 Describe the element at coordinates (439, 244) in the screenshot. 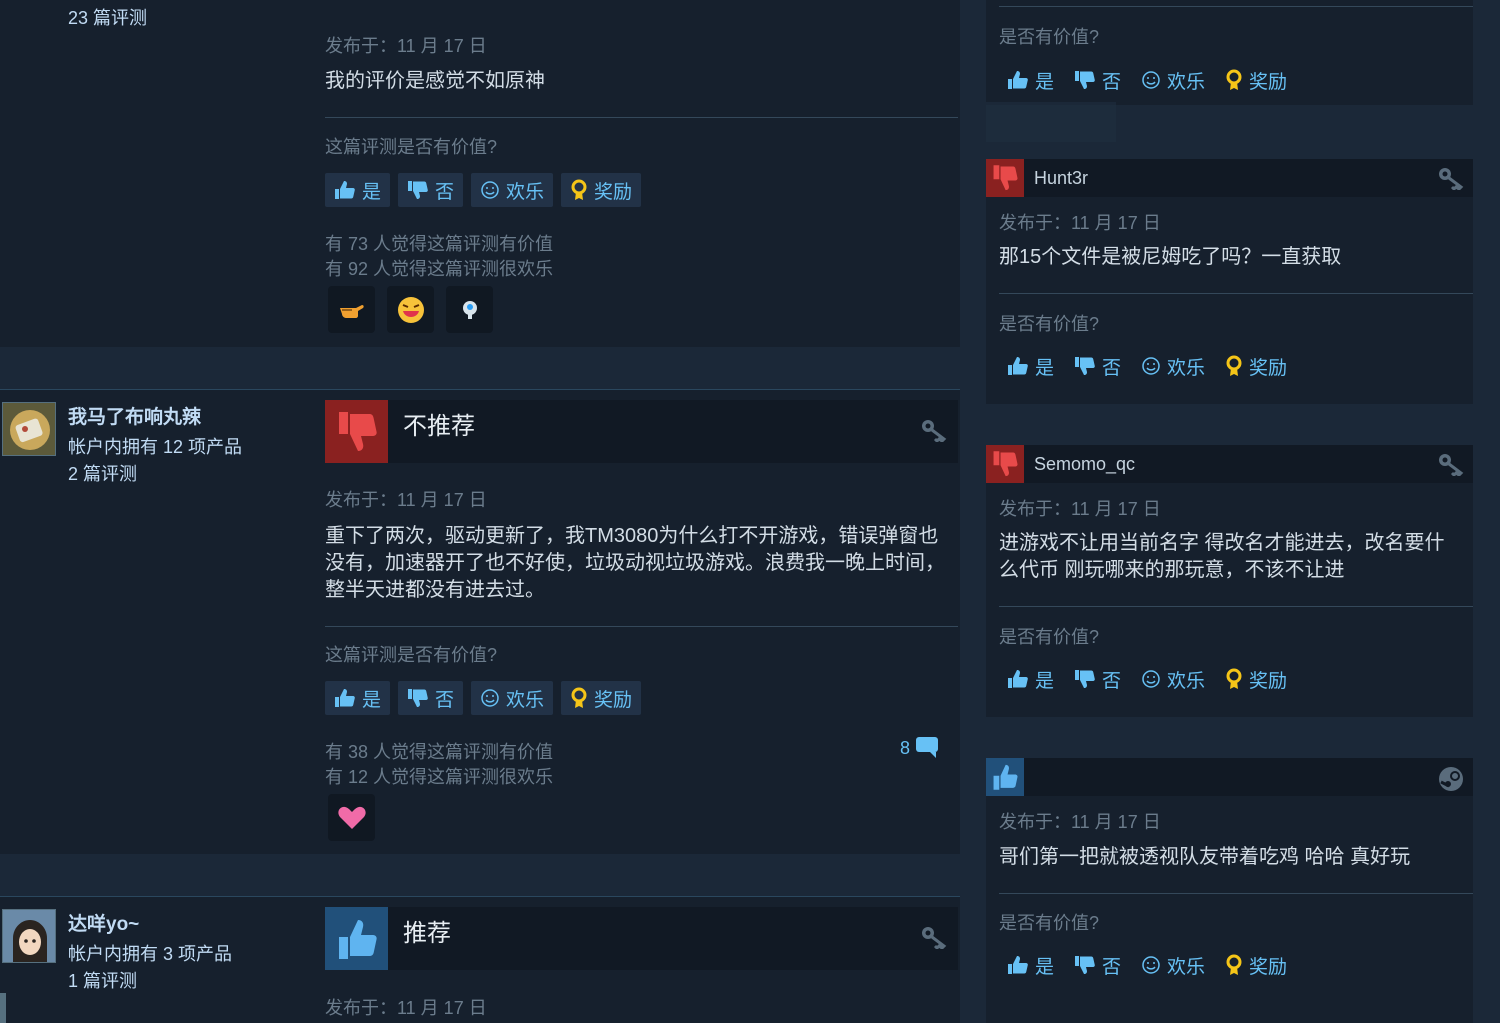

I see `helpful-count: 有 73 人觉得这篇评测有价值` at that location.